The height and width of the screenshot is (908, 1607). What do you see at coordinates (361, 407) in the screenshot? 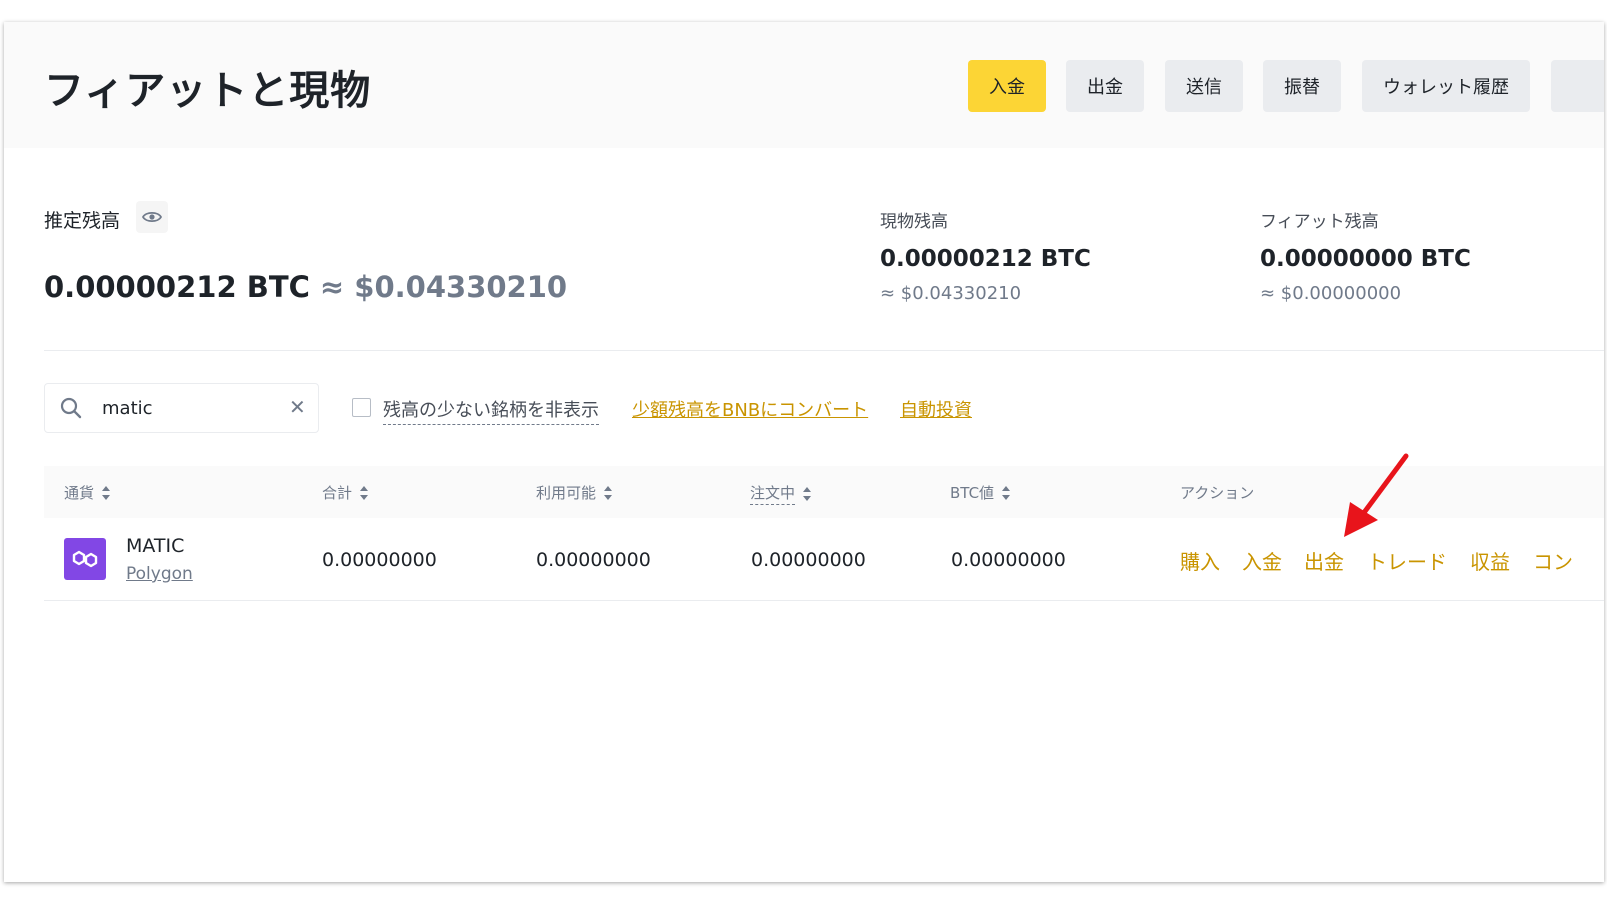
I see `hide-small-checkbox` at bounding box center [361, 407].